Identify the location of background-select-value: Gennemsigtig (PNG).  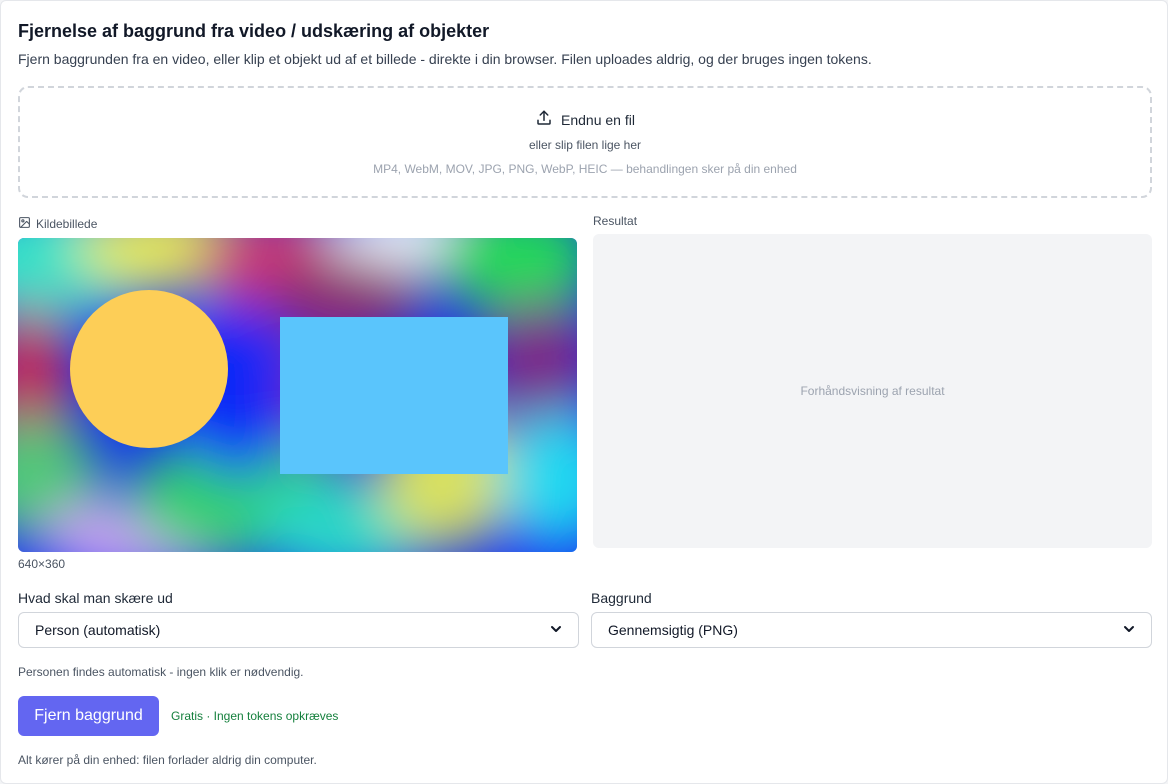
(673, 630).